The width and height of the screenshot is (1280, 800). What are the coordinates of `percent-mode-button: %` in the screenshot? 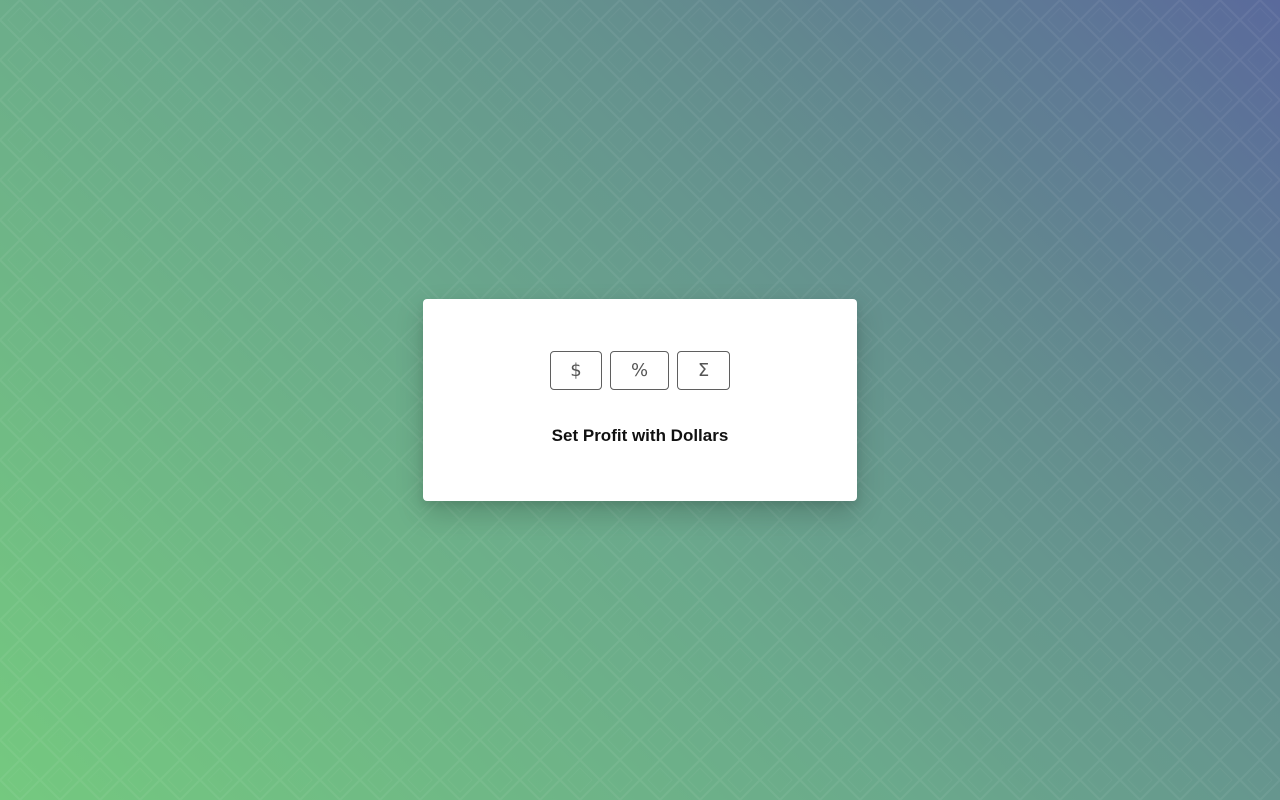 It's located at (639, 370).